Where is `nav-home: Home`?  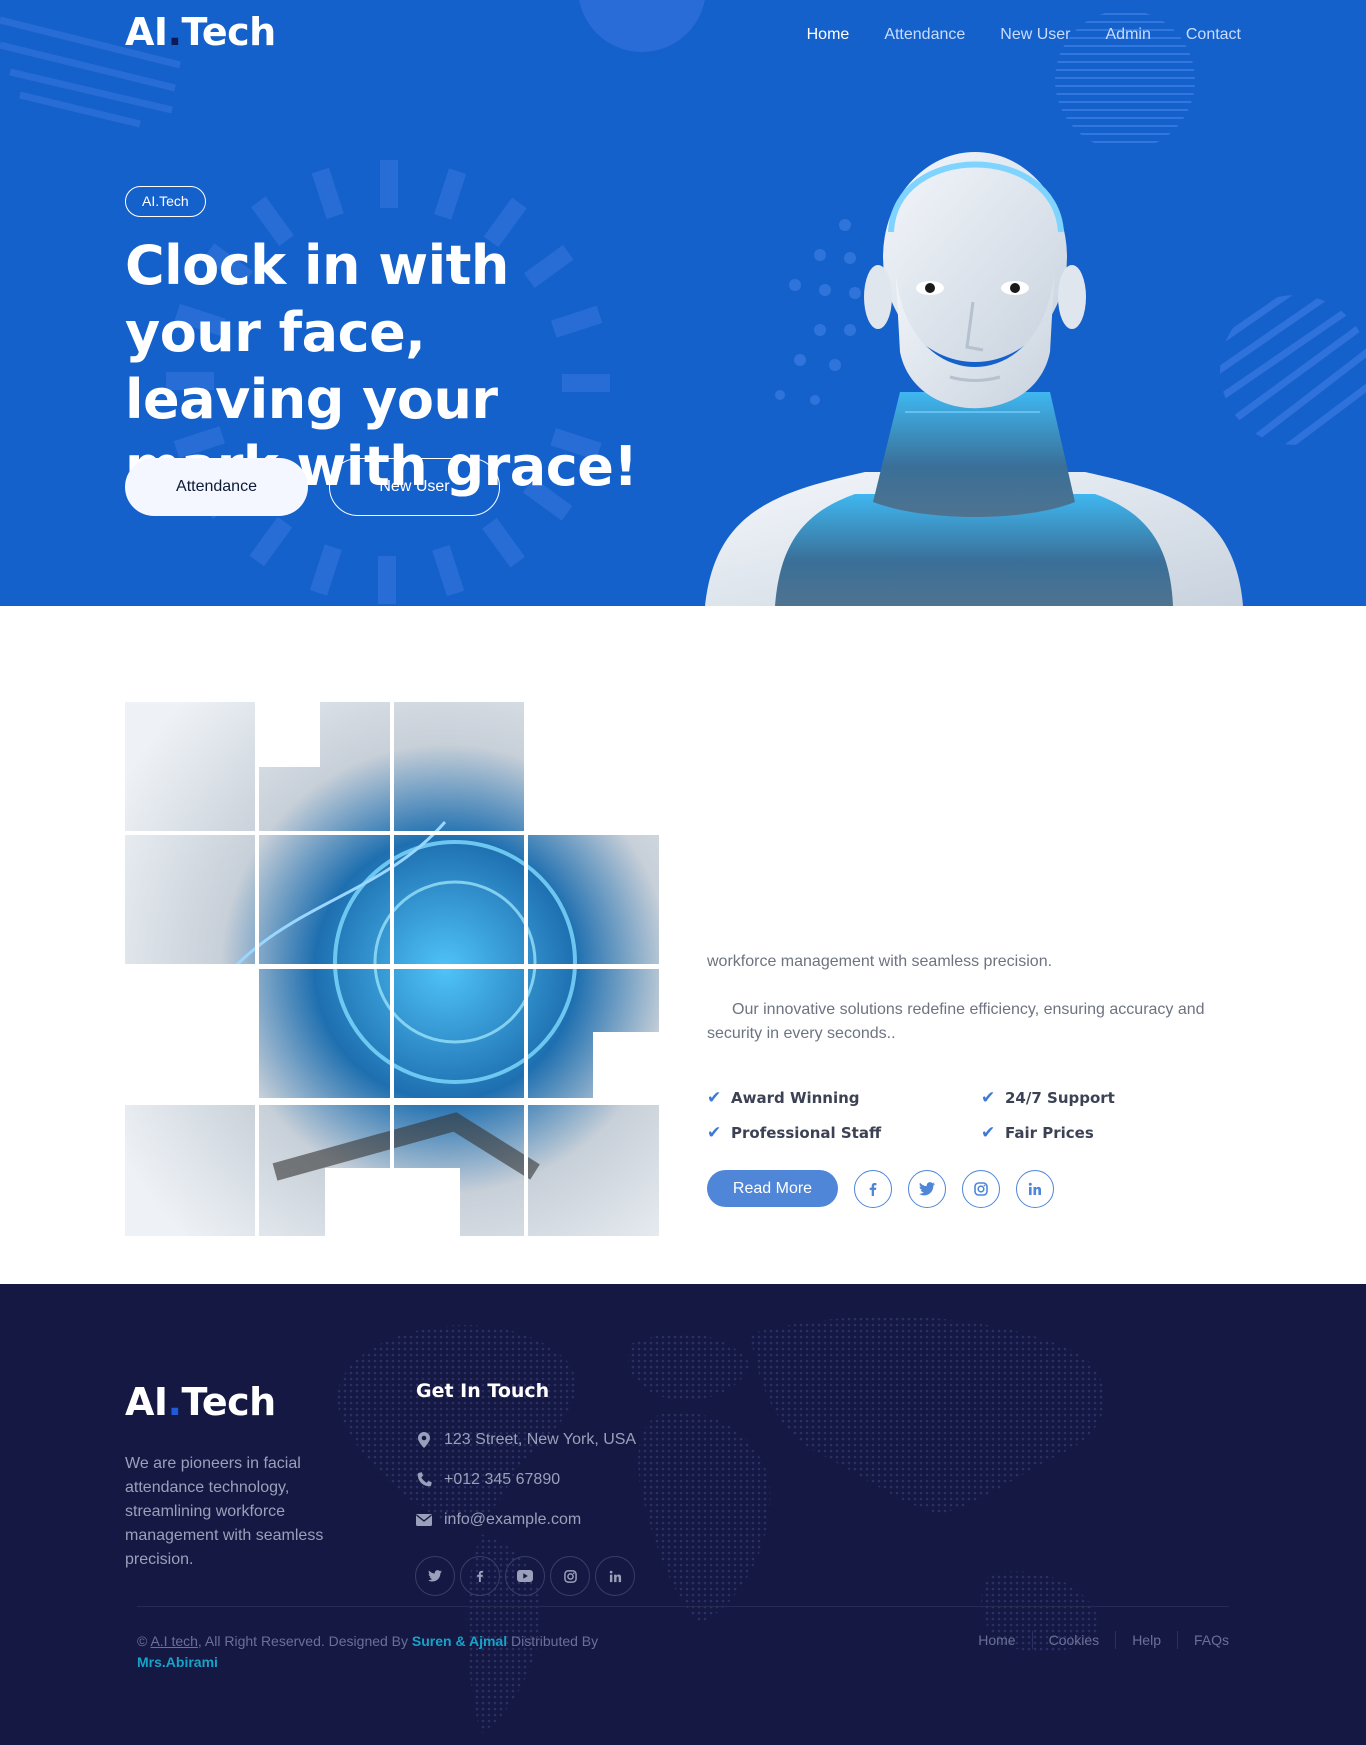 nav-home: Home is located at coordinates (828, 35).